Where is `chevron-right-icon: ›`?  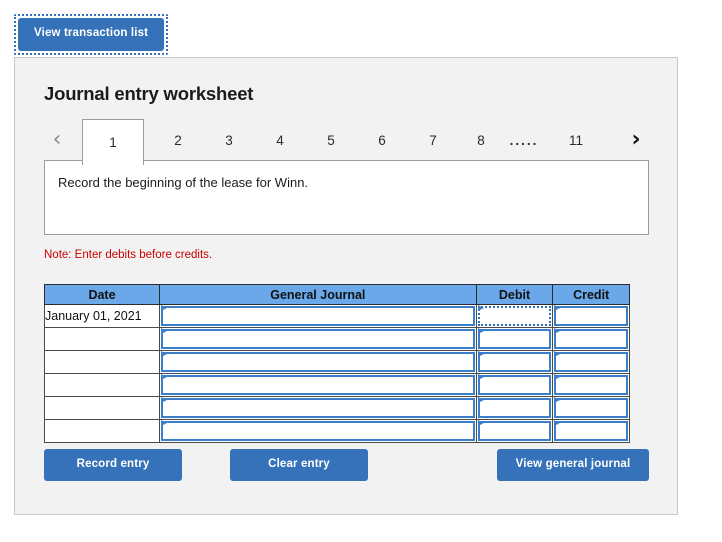 chevron-right-icon: › is located at coordinates (636, 140).